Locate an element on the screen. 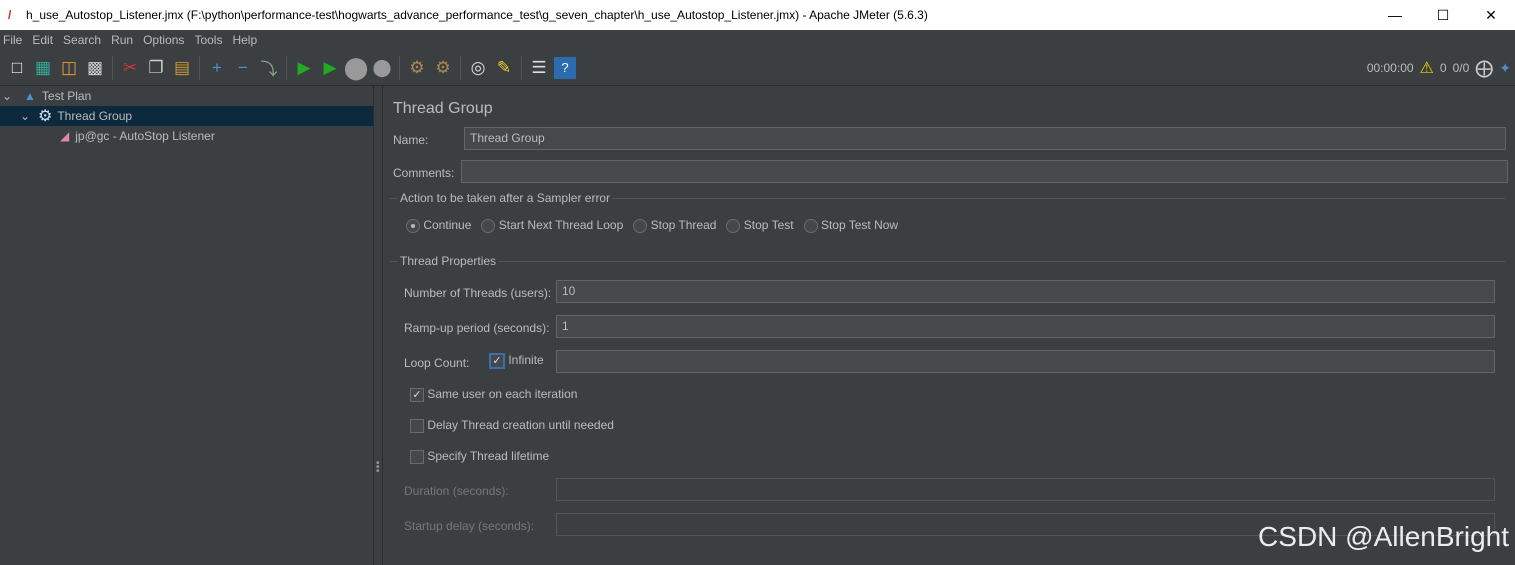  jmeter-feather-icon: / is located at coordinates (10, 15).